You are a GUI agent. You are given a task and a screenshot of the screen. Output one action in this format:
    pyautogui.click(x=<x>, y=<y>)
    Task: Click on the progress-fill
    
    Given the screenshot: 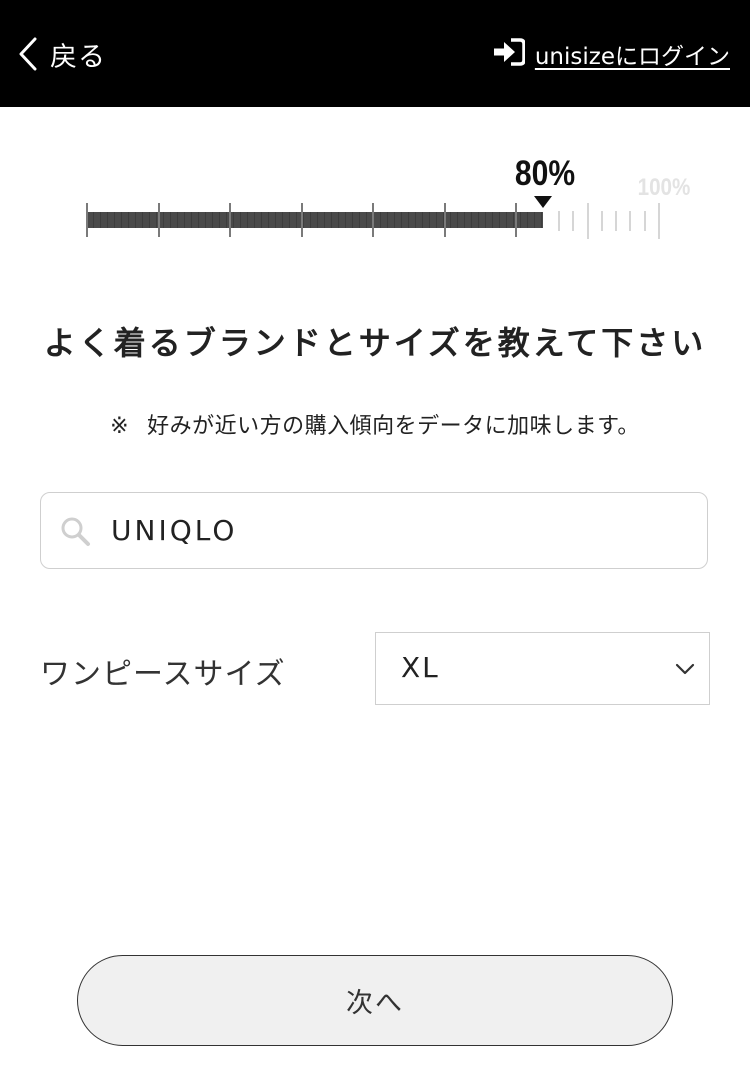 What is the action you would take?
    pyautogui.click(x=315, y=220)
    